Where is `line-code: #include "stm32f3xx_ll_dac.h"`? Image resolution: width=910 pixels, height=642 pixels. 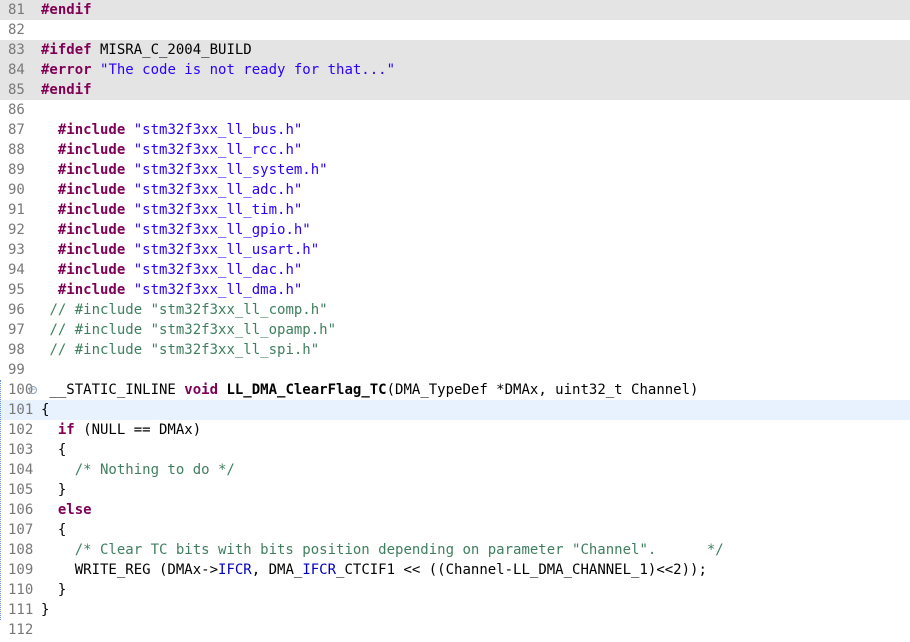 line-code: #include "stm32f3xx_ll_dac.h" is located at coordinates (180, 270).